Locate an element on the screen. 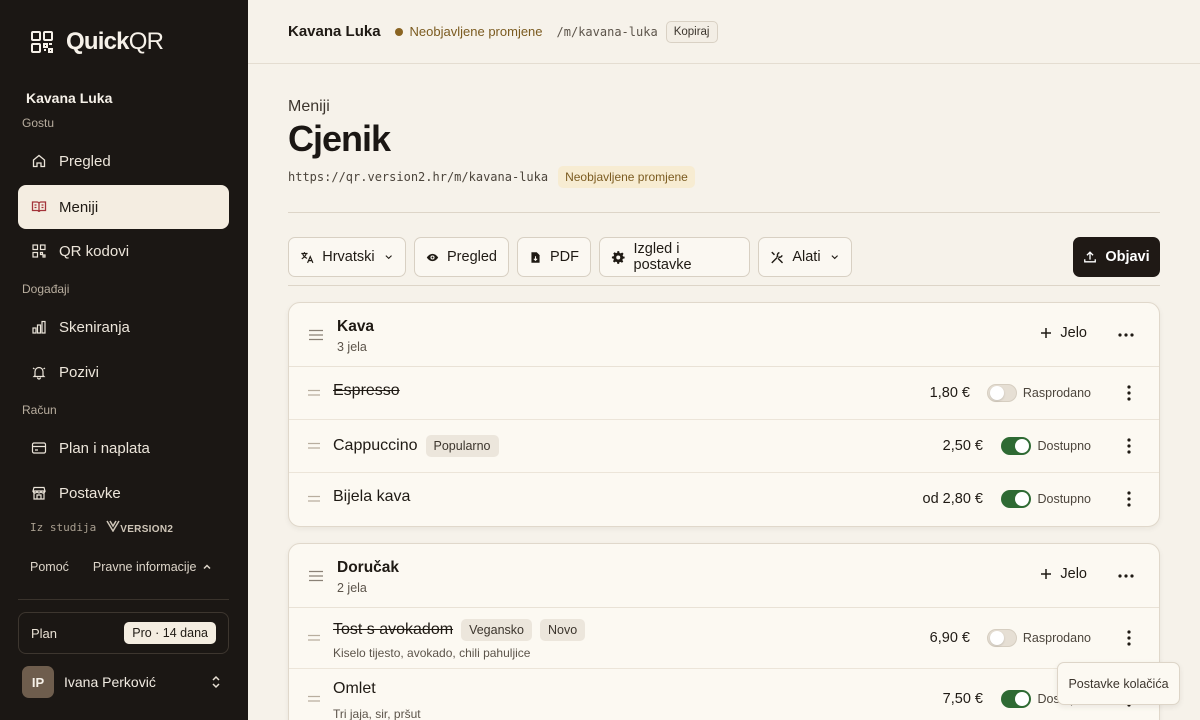 Image resolution: width=1200 pixels, height=720 pixels. item-name-wrap: Tost s avokadom Vegansko Novo is located at coordinates (459, 630).